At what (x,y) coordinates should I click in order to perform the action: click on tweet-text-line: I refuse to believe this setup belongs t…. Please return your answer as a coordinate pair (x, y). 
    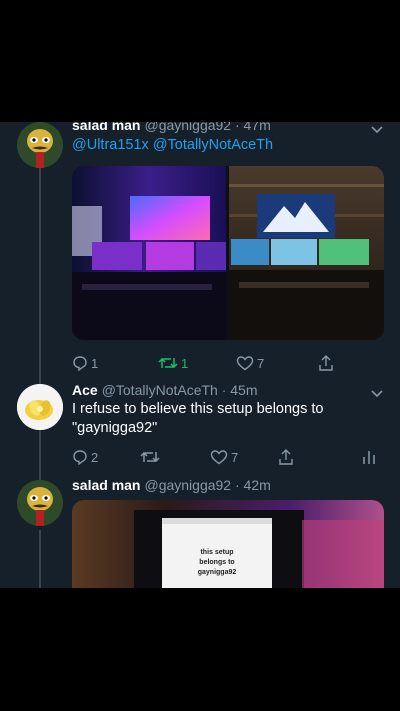
    Looking at the image, I should click on (198, 409).